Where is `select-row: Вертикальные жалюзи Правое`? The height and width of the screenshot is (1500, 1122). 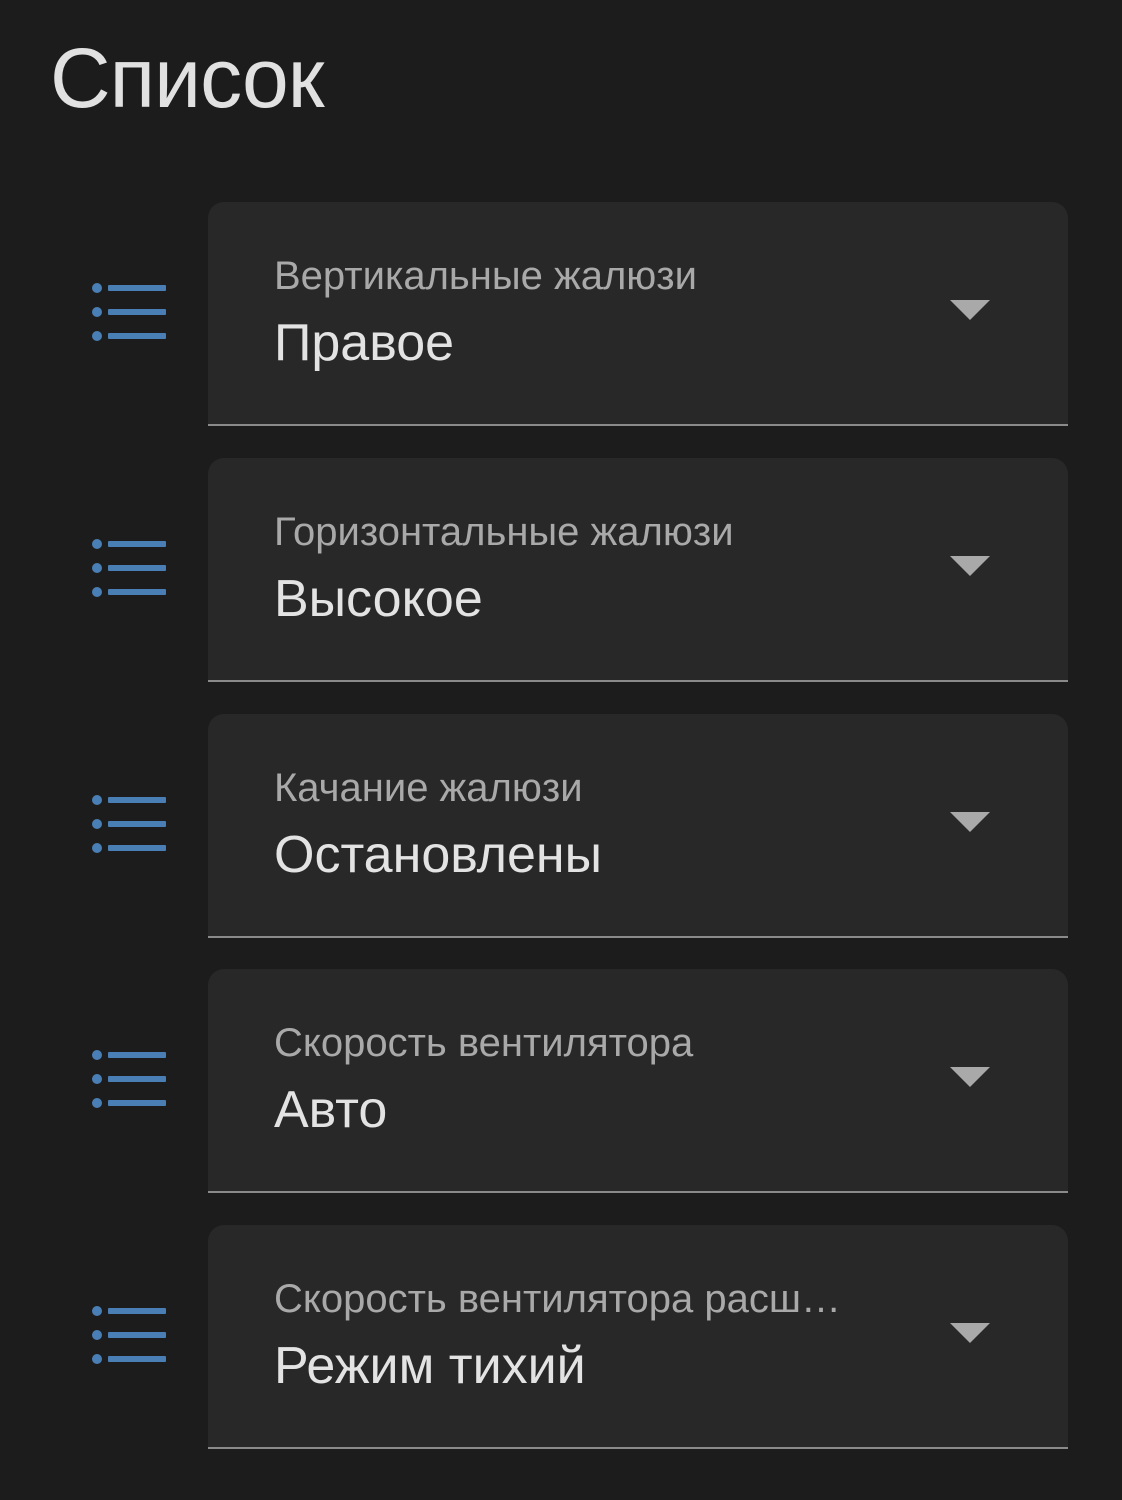
select-row: Вертикальные жалюзи Правое is located at coordinates (561, 314).